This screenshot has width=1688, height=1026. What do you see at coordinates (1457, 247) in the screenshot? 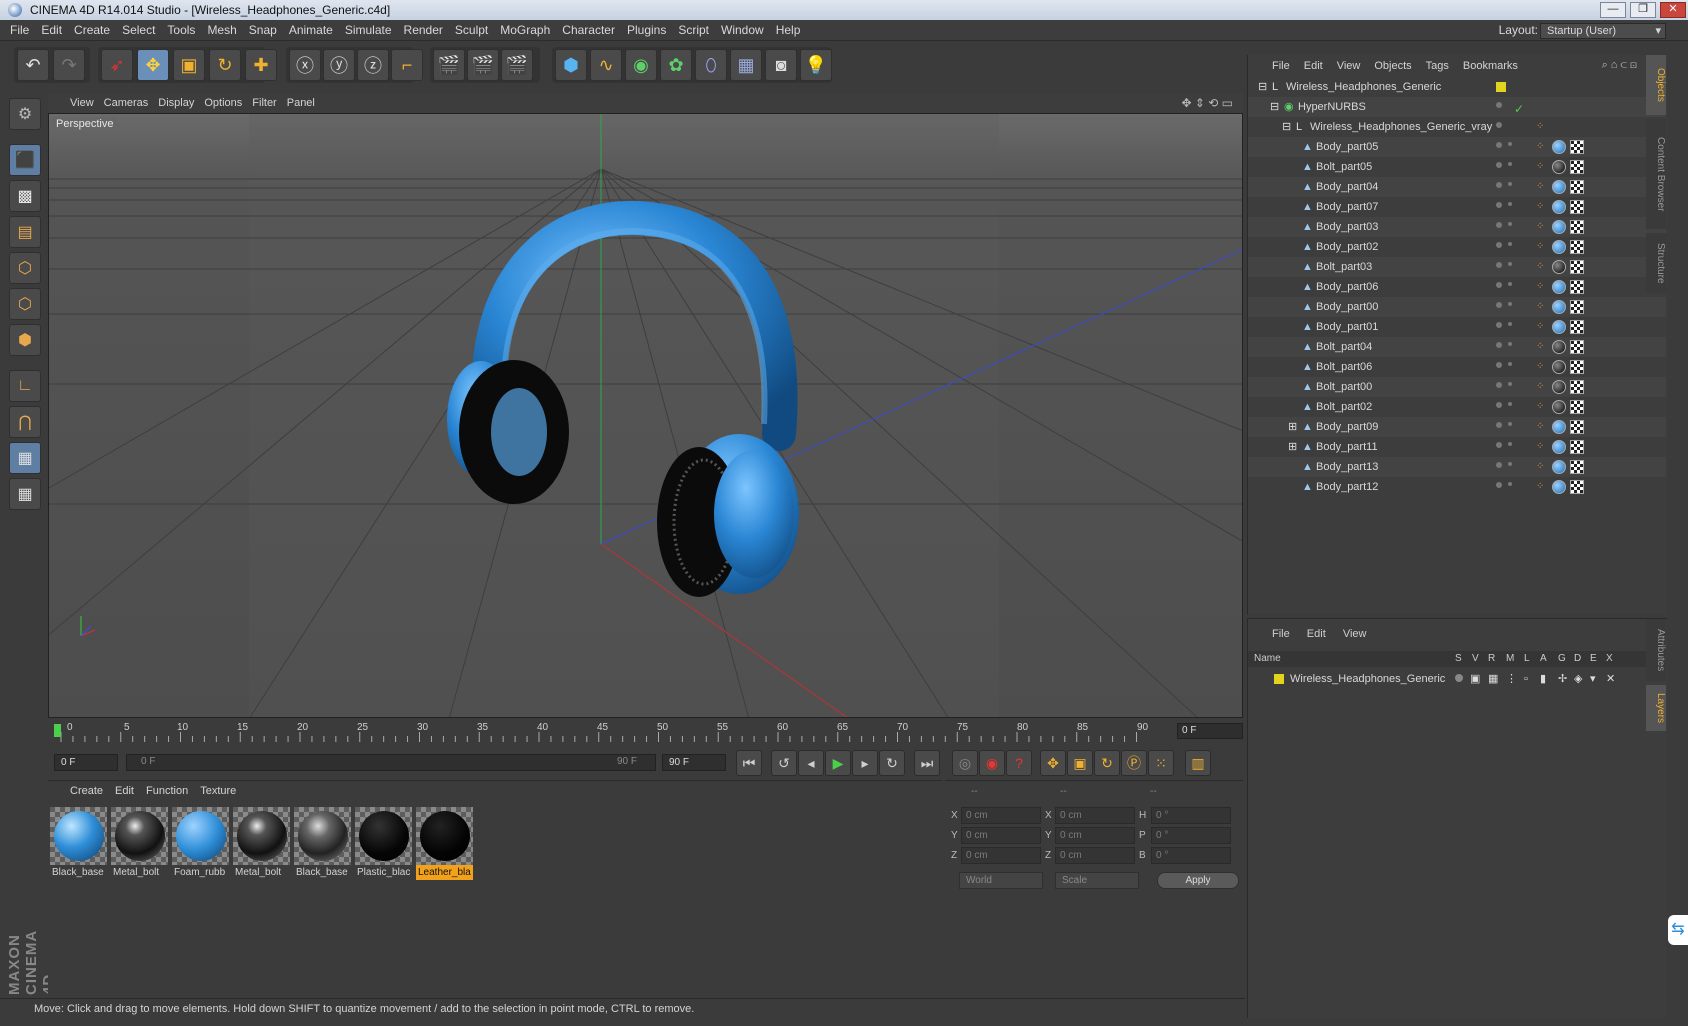
I see `object-row: ▲ Body_part02 ⁘` at bounding box center [1457, 247].